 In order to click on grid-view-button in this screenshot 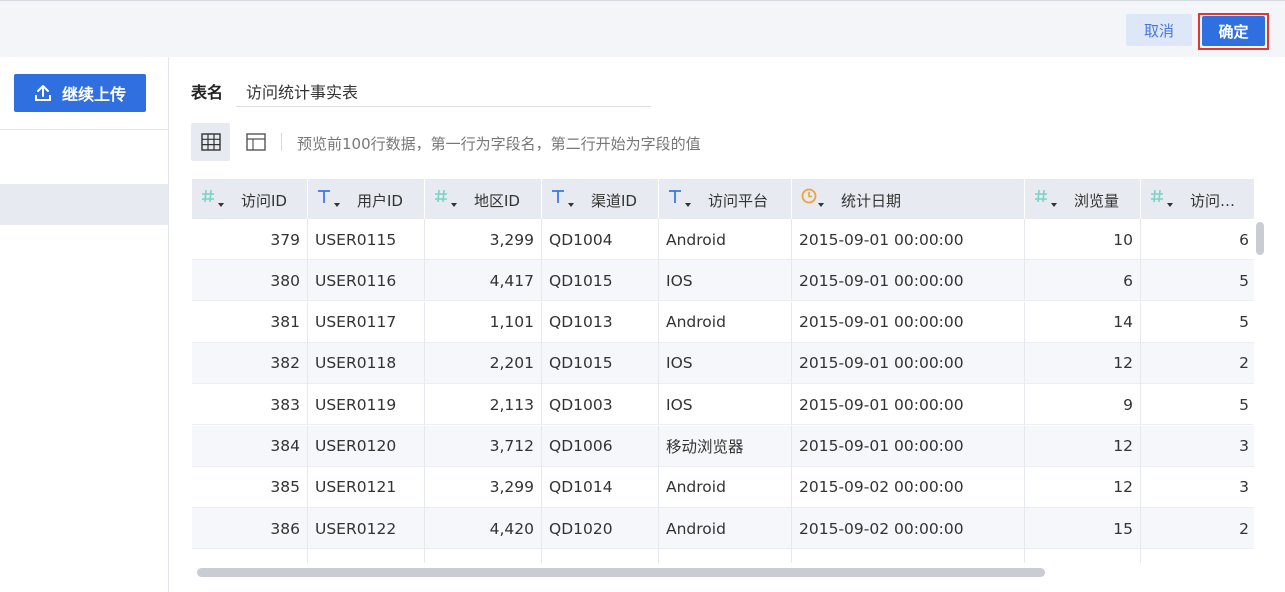, I will do `click(210, 142)`.